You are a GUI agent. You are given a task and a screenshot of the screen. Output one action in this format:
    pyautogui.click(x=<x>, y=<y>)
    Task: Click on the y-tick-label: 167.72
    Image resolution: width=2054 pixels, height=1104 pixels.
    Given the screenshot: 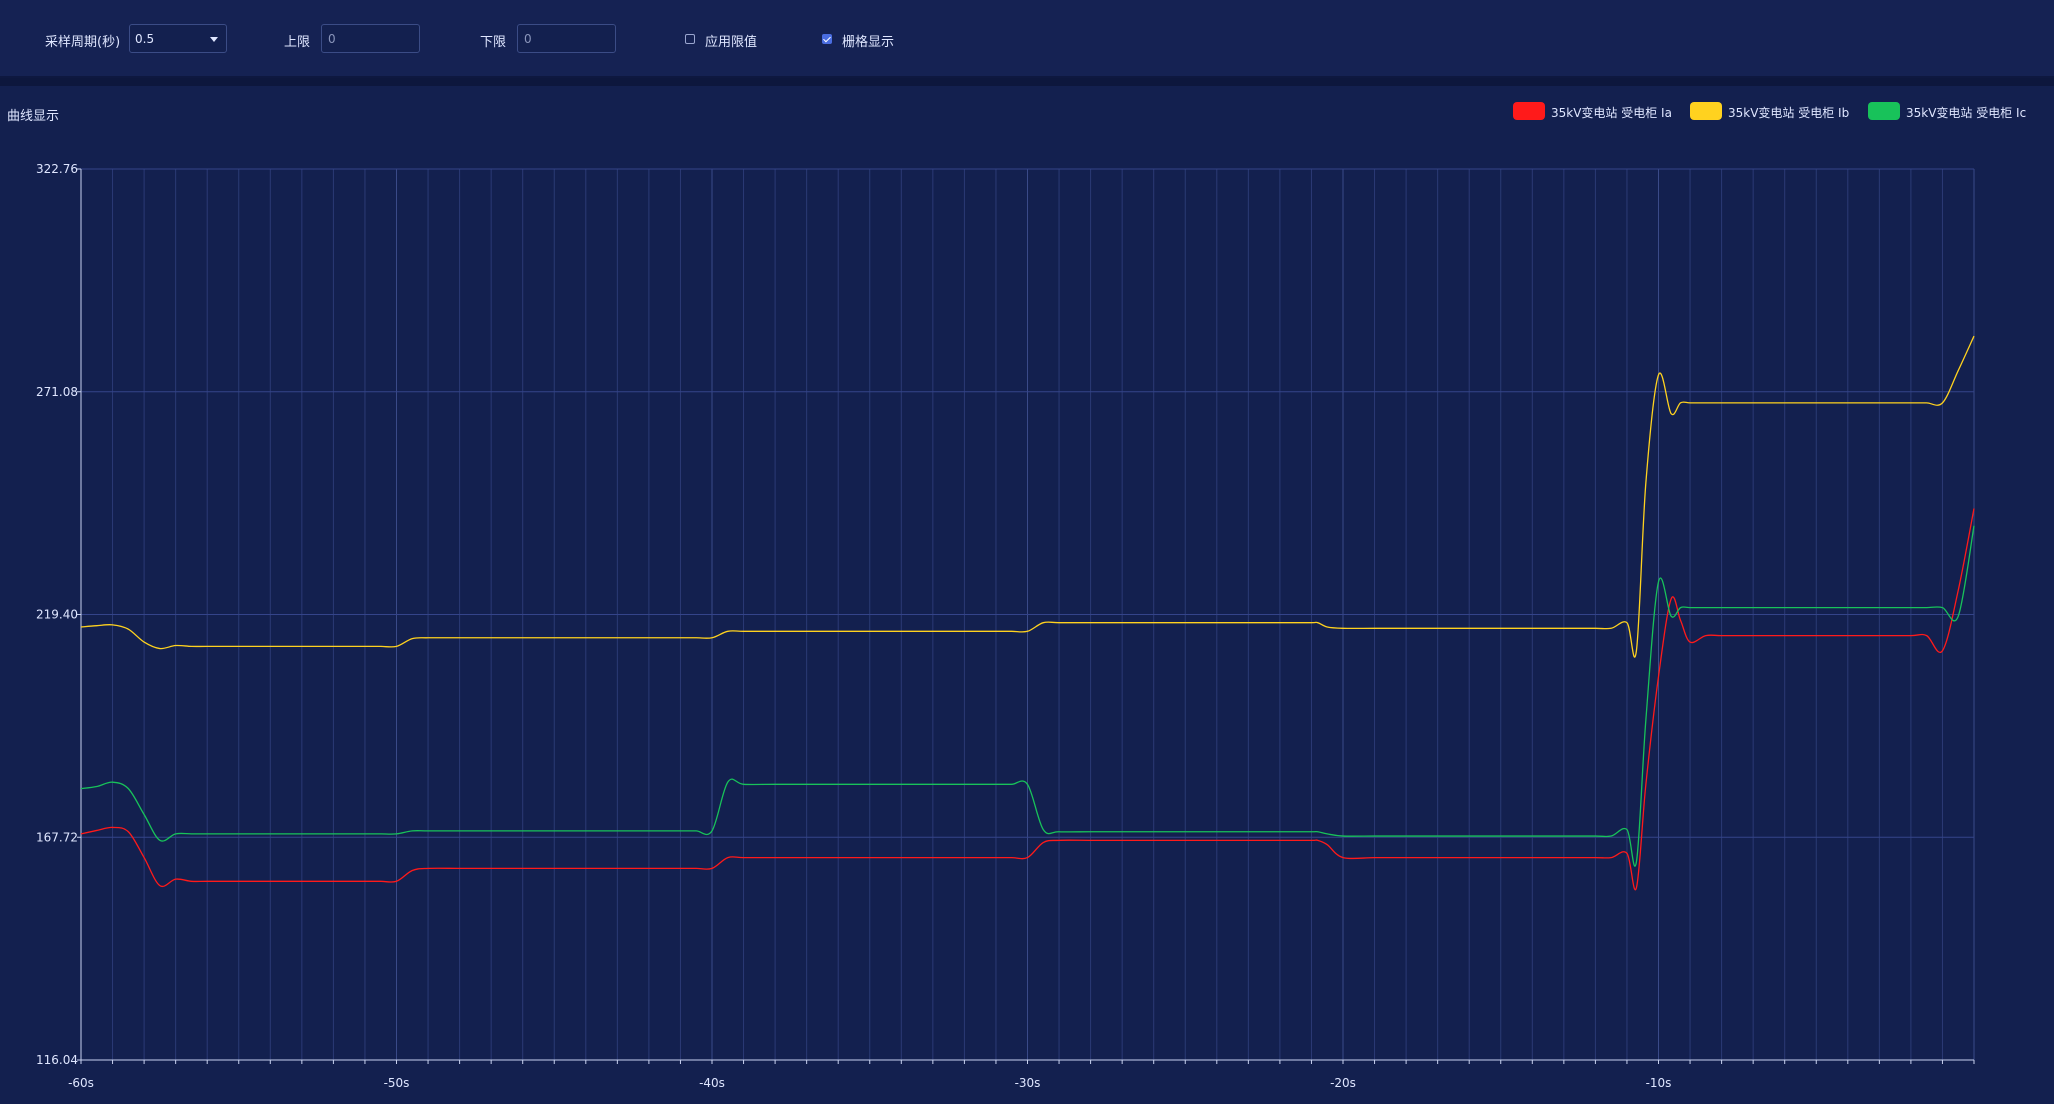 What is the action you would take?
    pyautogui.click(x=57, y=837)
    